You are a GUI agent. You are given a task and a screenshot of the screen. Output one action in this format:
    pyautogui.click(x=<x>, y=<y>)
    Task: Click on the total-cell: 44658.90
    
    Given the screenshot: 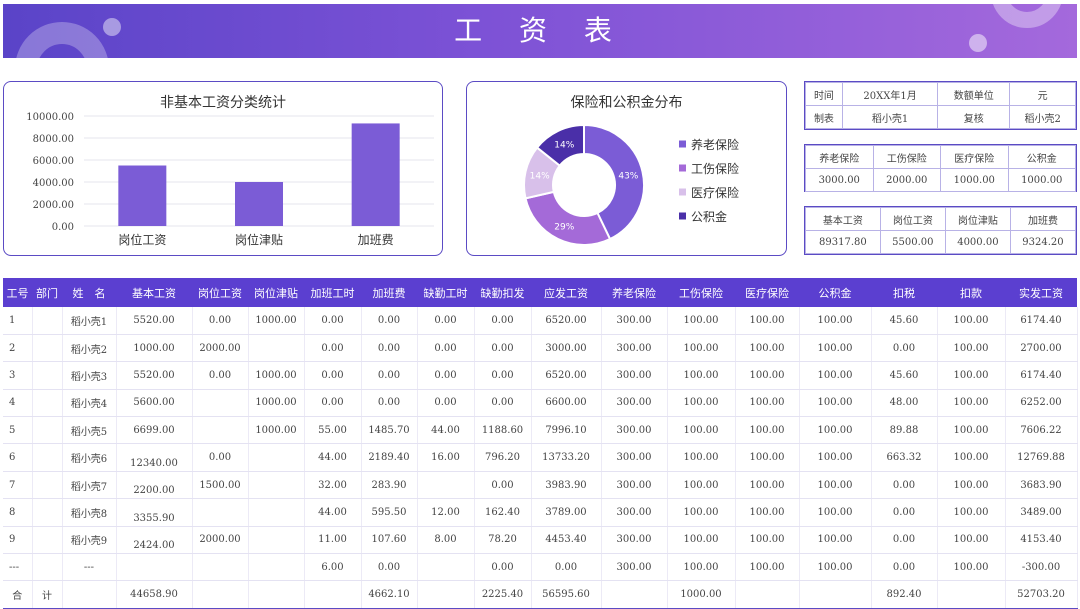 What is the action you would take?
    pyautogui.click(x=154, y=594)
    